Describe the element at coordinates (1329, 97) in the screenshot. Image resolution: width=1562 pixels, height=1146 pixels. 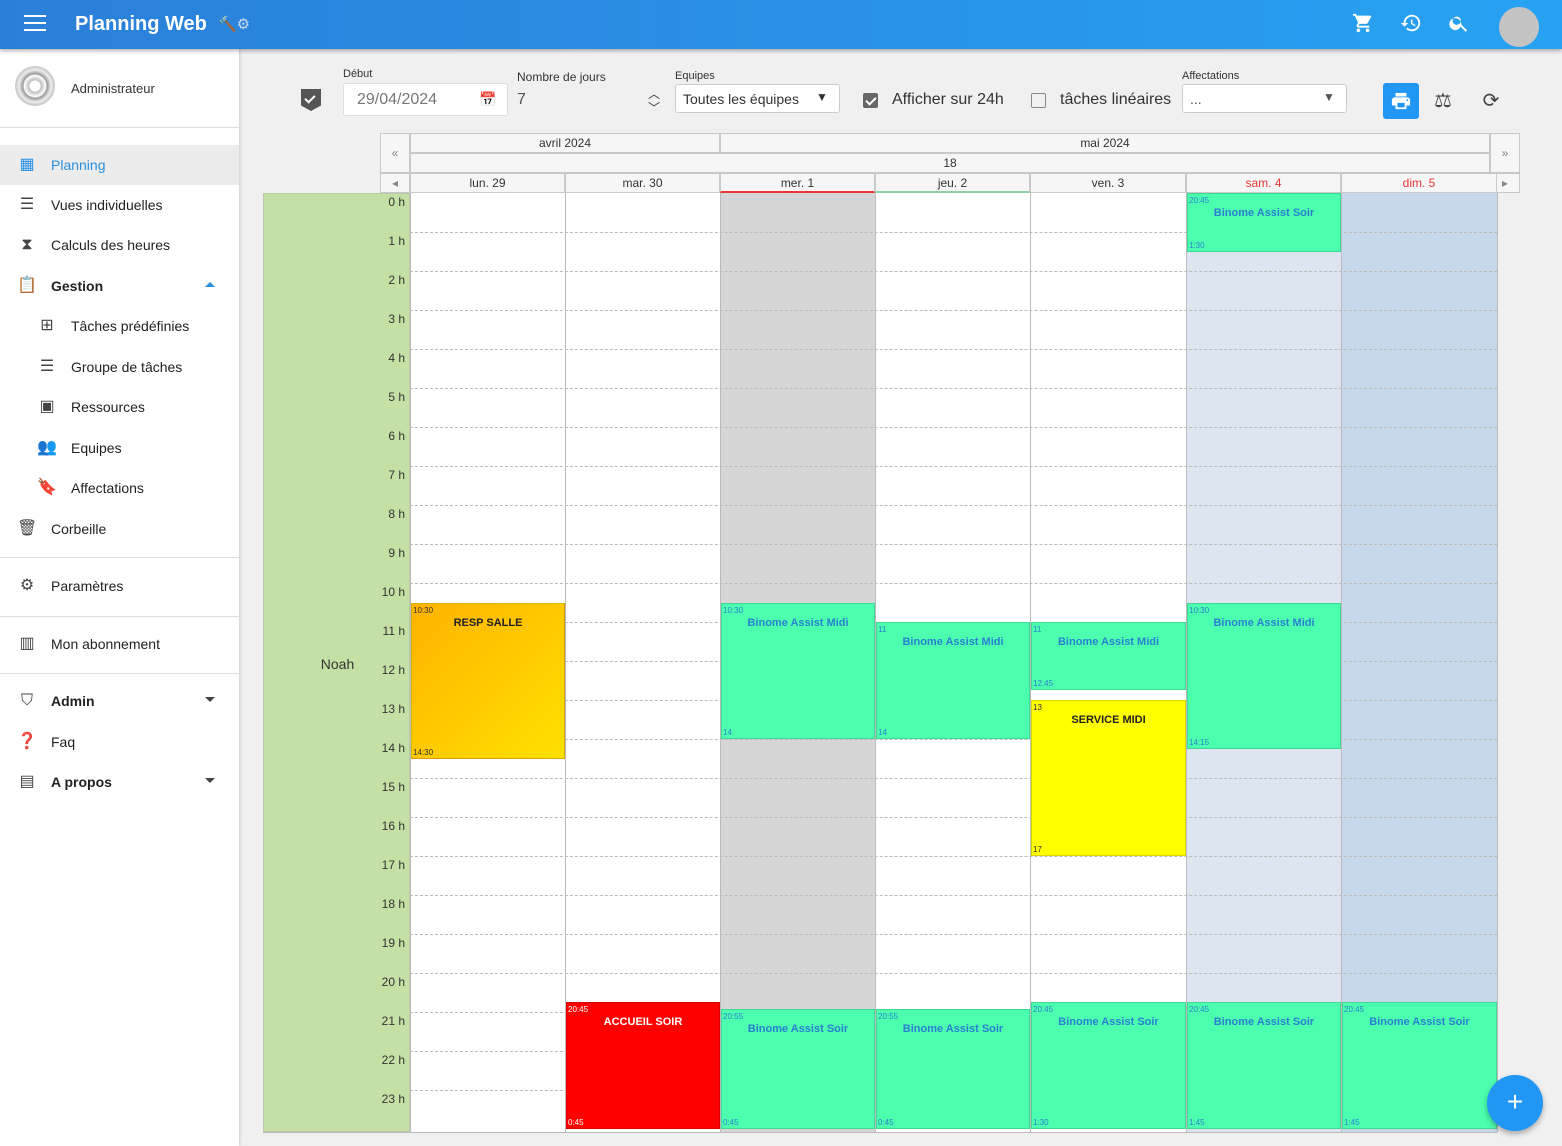
I see `dropdown-arrow-icon: ▼` at that location.